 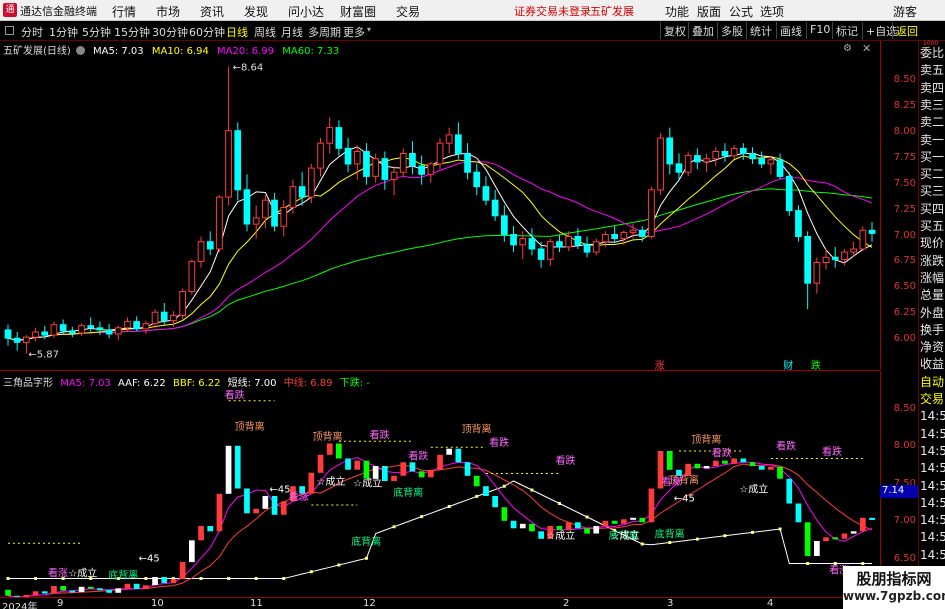 I want to click on menu-jiaoyi: 交易, so click(x=408, y=11).